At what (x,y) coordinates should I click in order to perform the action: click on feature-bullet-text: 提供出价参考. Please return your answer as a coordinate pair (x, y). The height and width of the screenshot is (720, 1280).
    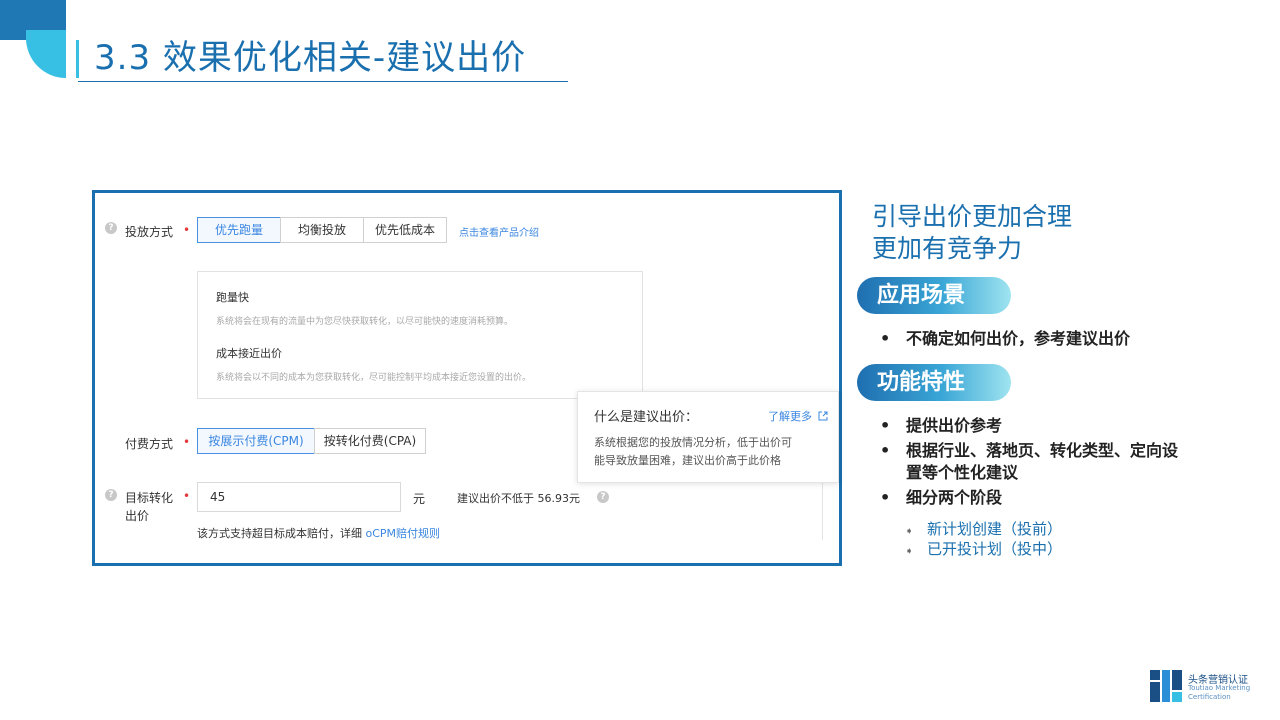
    Looking at the image, I should click on (954, 425).